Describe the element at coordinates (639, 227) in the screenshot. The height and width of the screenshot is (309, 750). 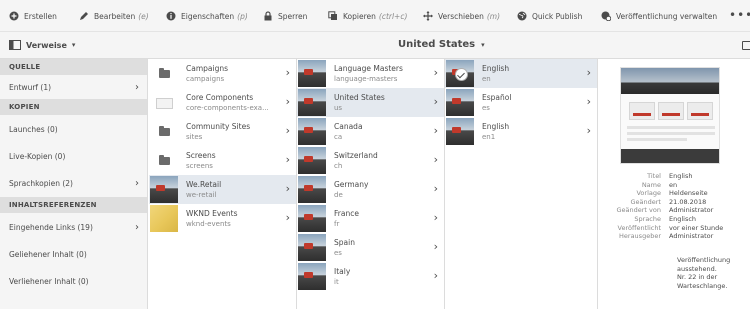
I see `metadata-key: Veröffentlicht` at that location.